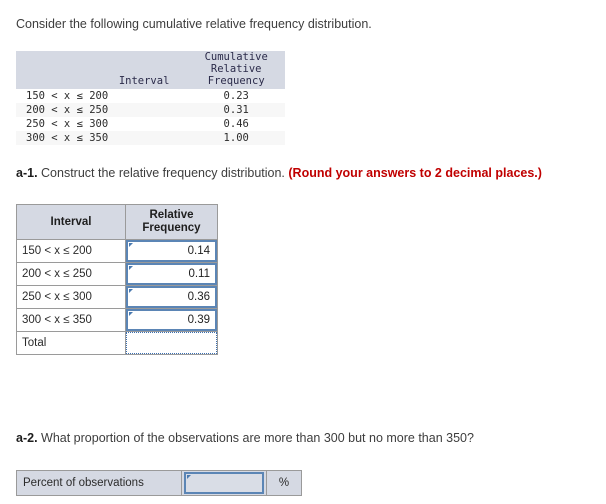 This screenshot has width=606, height=504. Describe the element at coordinates (102, 138) in the screenshot. I see `interval-value: 300 < x ≤ 350` at that location.